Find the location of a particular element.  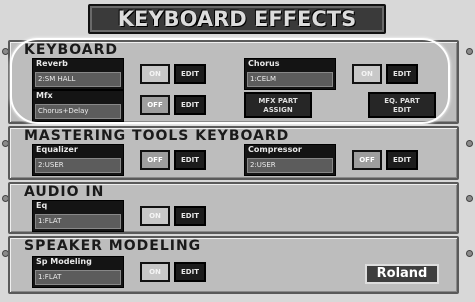

equalizer-value: 2:USER is located at coordinates (78, 165).